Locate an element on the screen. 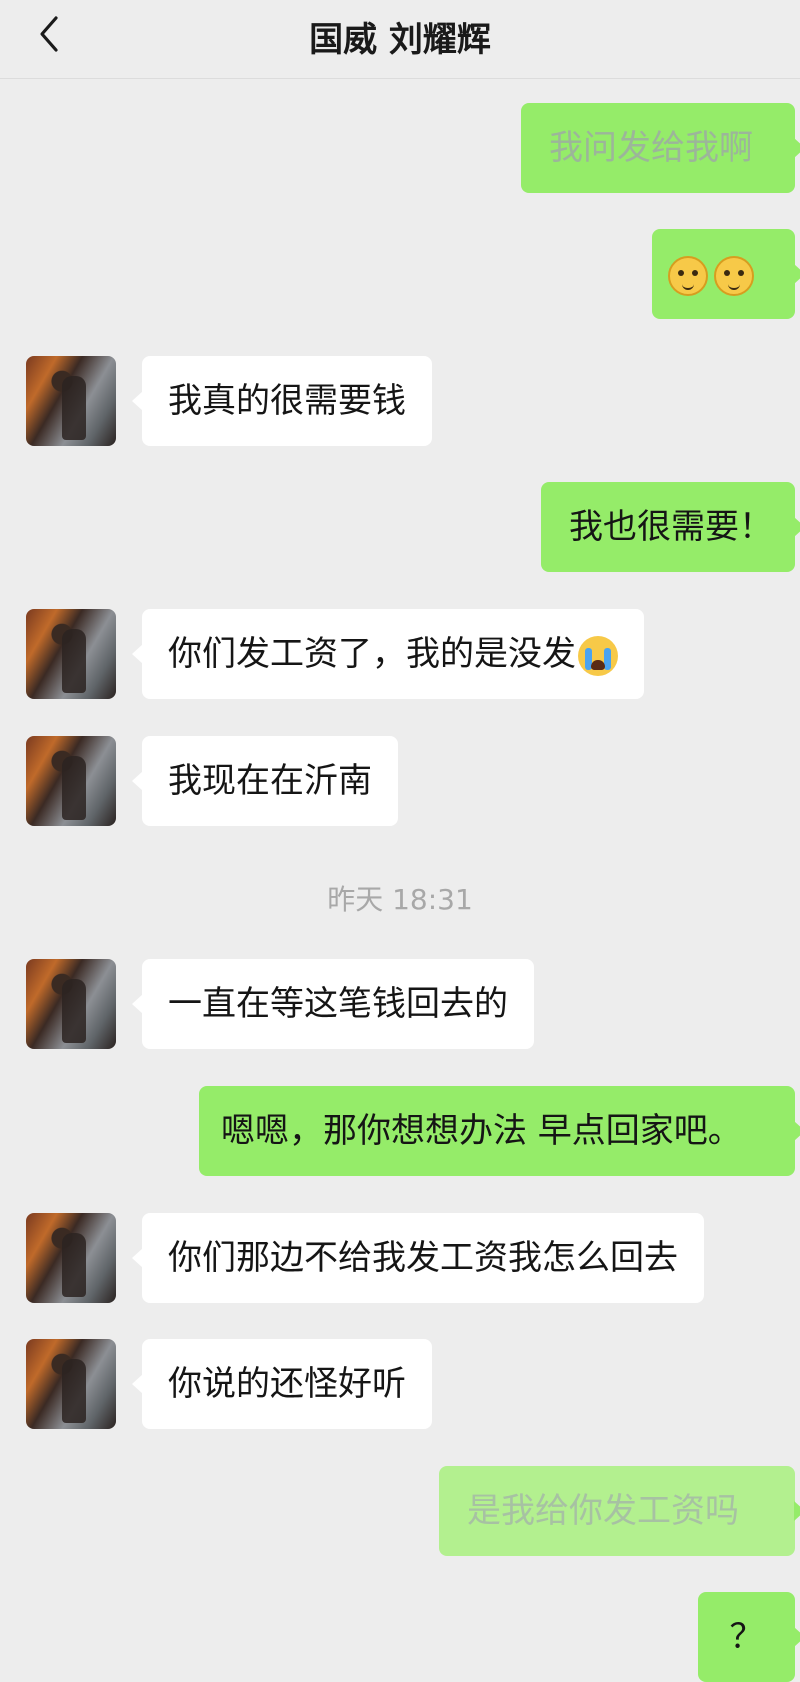 The width and height of the screenshot is (800, 1682). message-text: 你们那边不给我发工资我怎么回去 is located at coordinates (423, 1258).